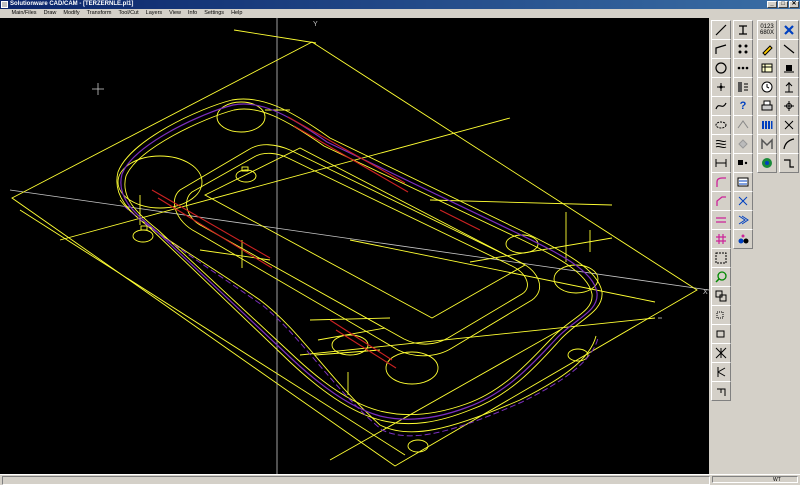  What do you see at coordinates (705, 292) in the screenshot?
I see `axis-x-label: X` at bounding box center [705, 292].